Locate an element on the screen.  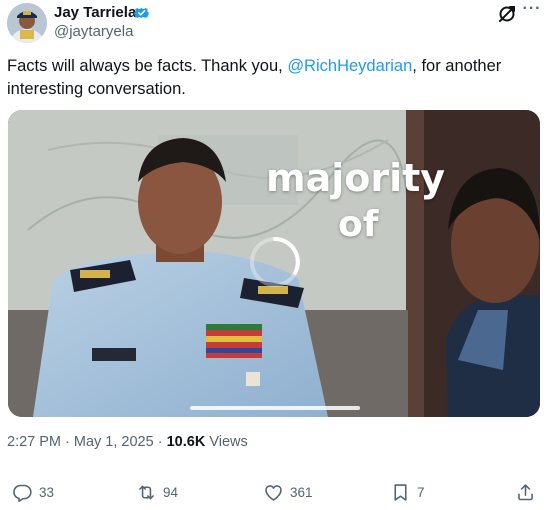
bookmark-icon is located at coordinates (400, 492).